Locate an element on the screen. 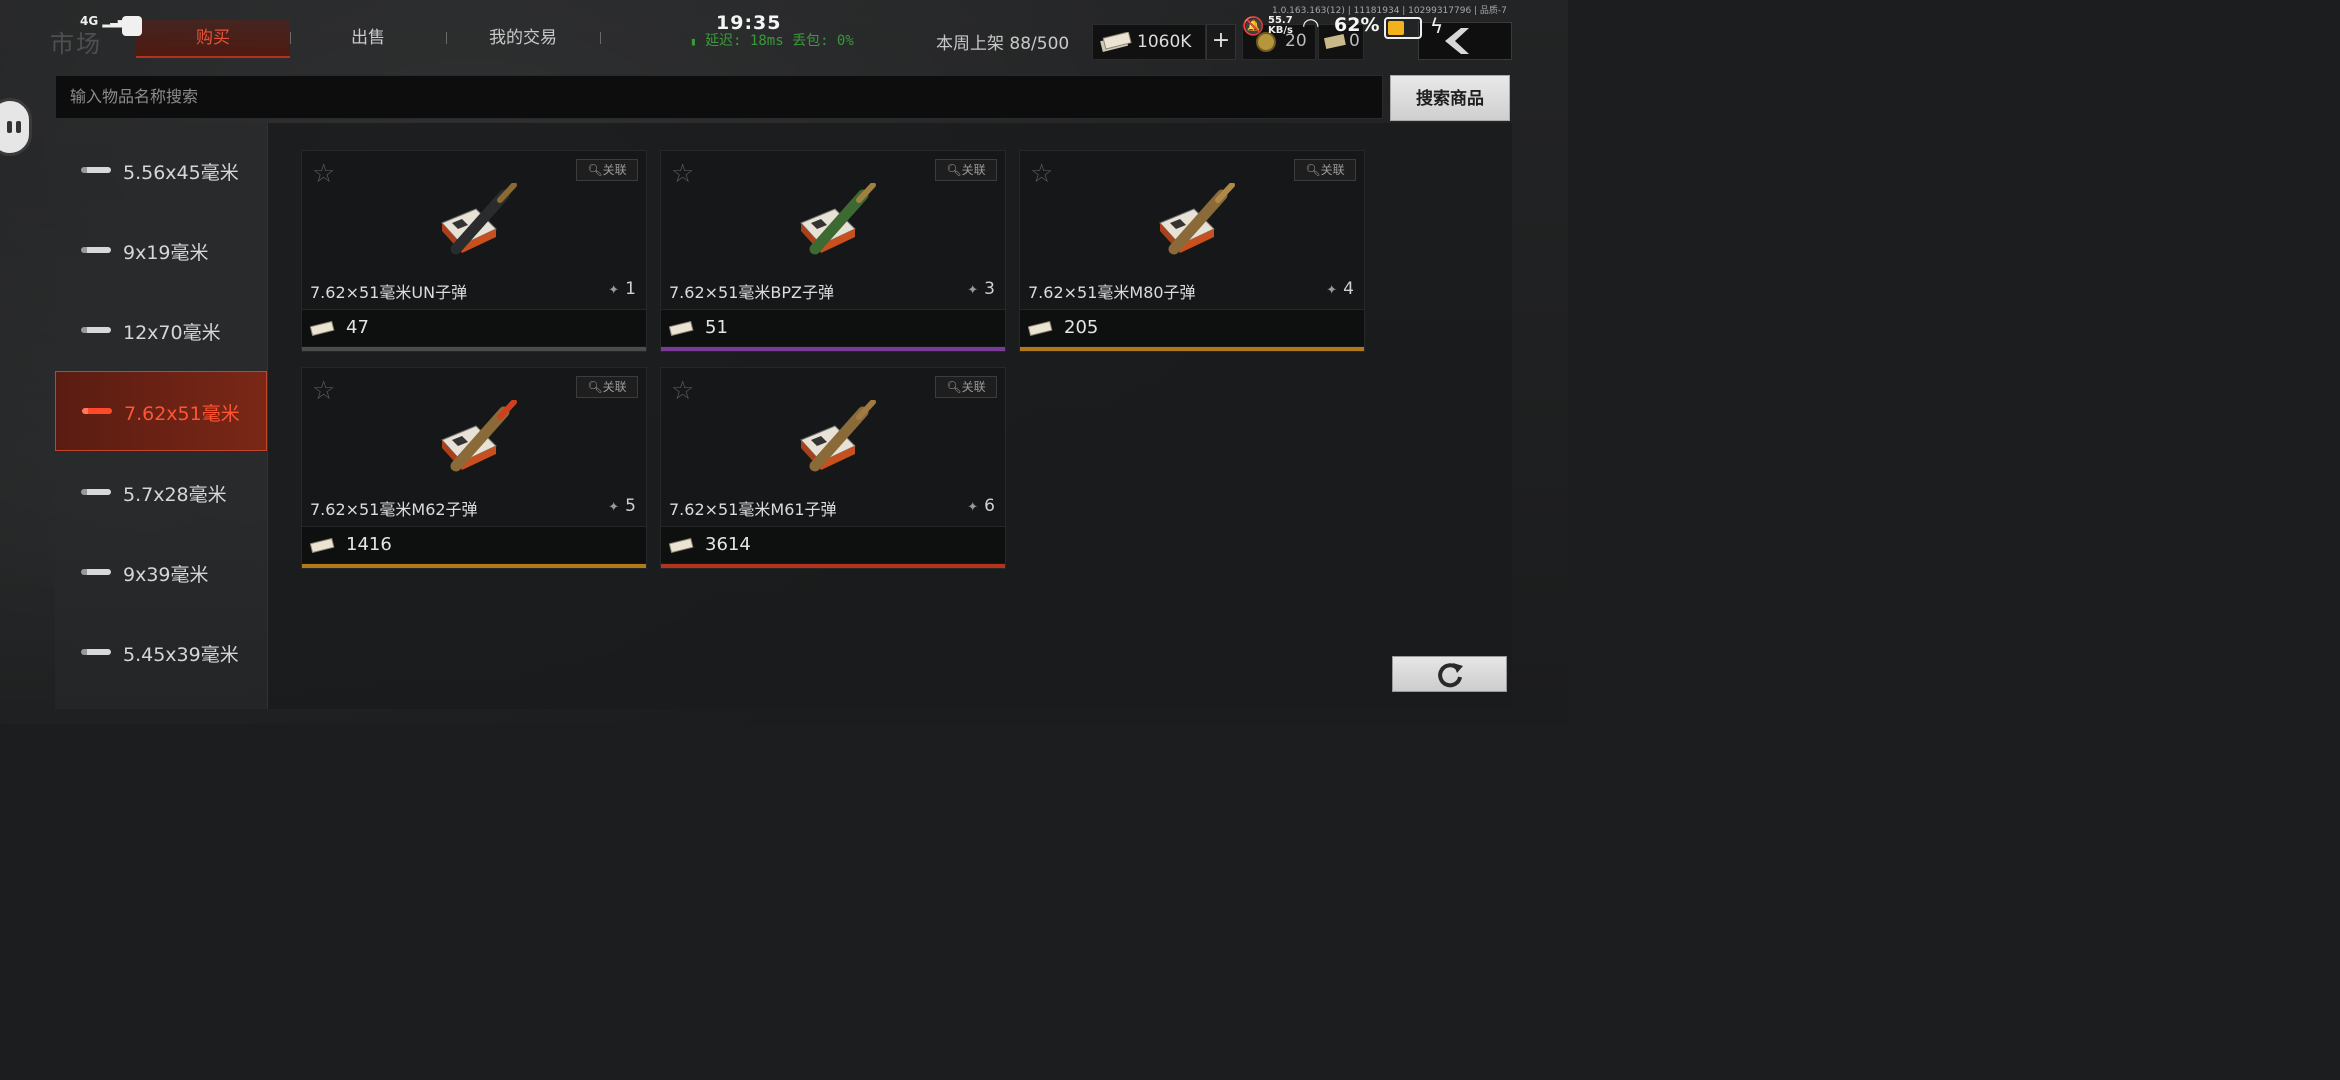  item-price: 3614 is located at coordinates (728, 544).